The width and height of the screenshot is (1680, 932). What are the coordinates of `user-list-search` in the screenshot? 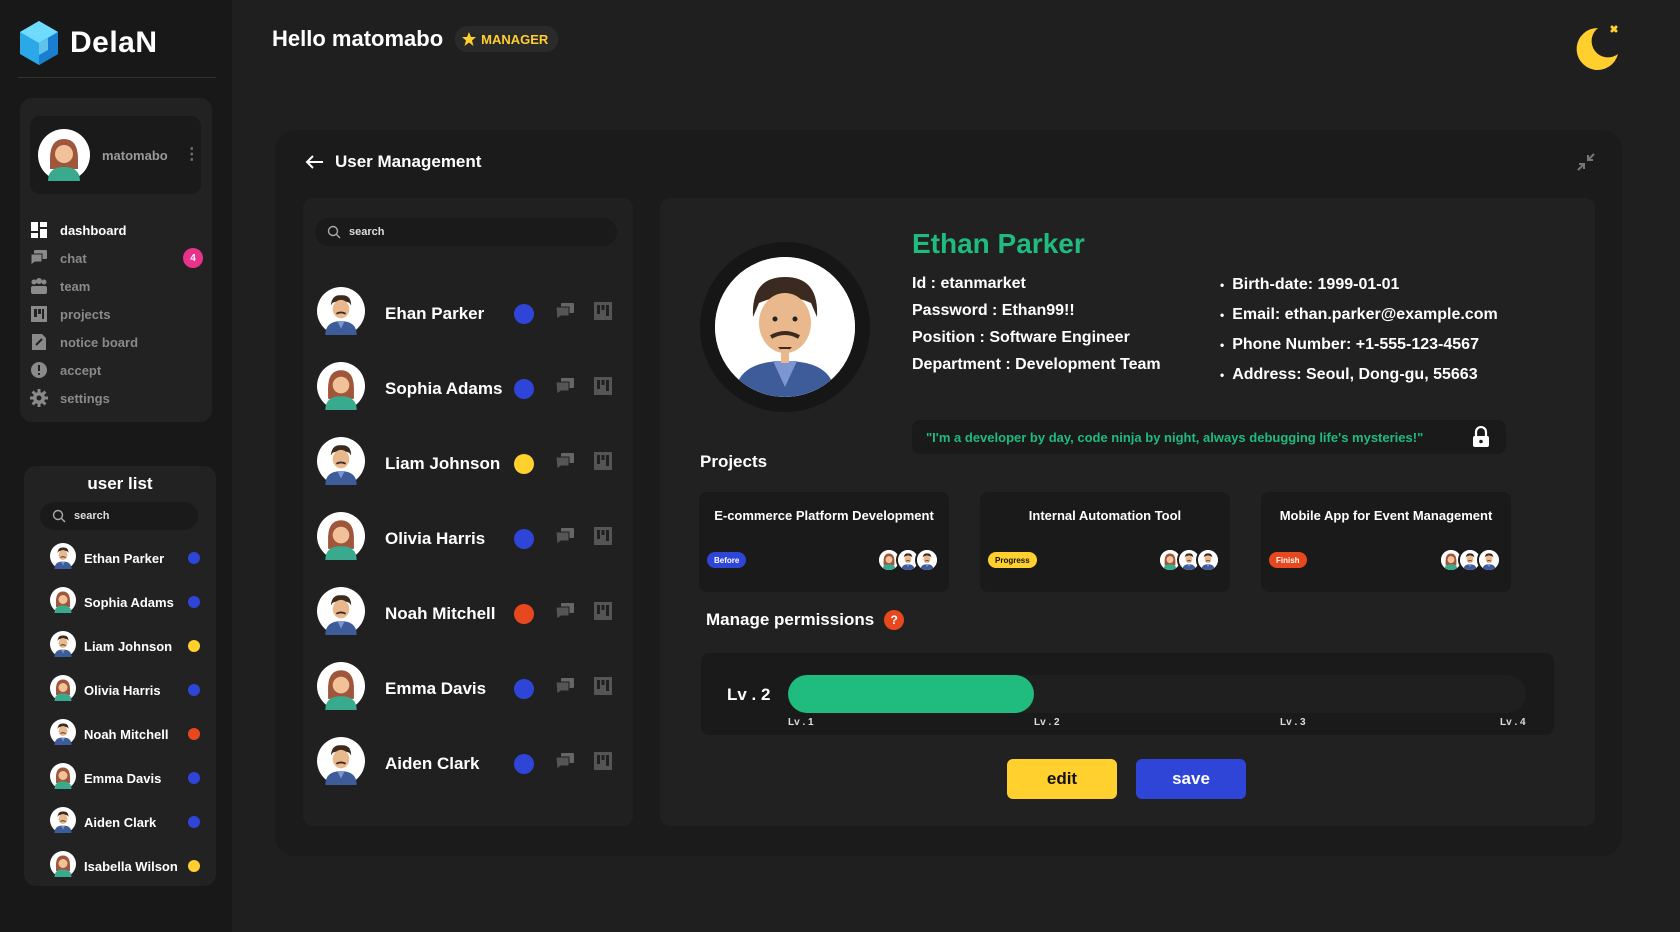 It's located at (119, 516).